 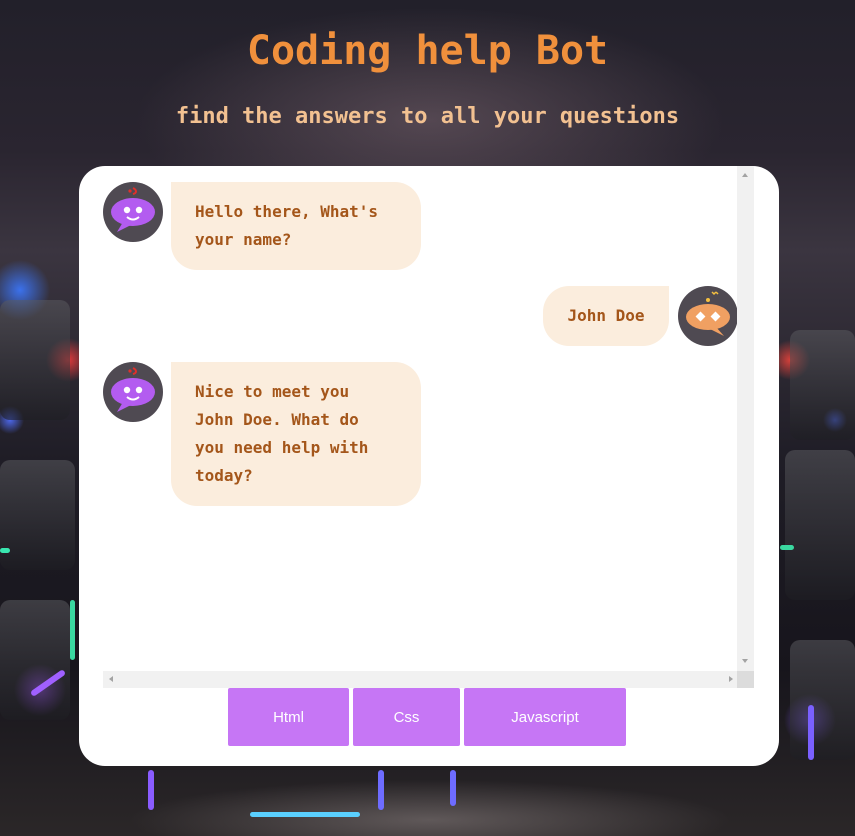 What do you see at coordinates (427, 116) in the screenshot?
I see `page-subtitle: find the answers to all your questions` at bounding box center [427, 116].